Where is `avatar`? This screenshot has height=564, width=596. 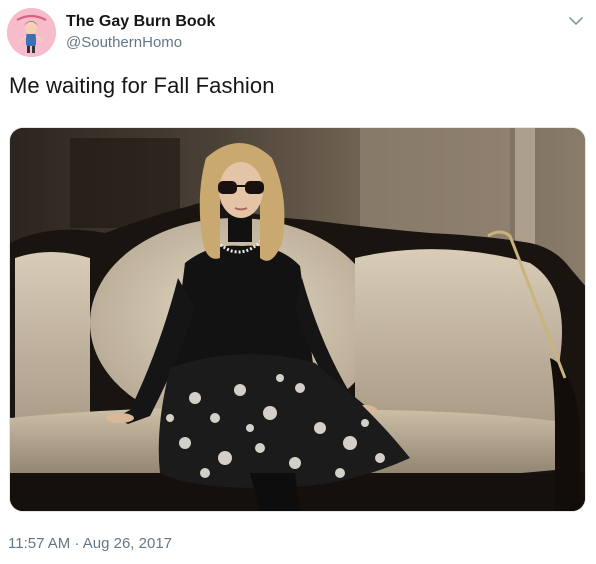
avatar is located at coordinates (31, 32).